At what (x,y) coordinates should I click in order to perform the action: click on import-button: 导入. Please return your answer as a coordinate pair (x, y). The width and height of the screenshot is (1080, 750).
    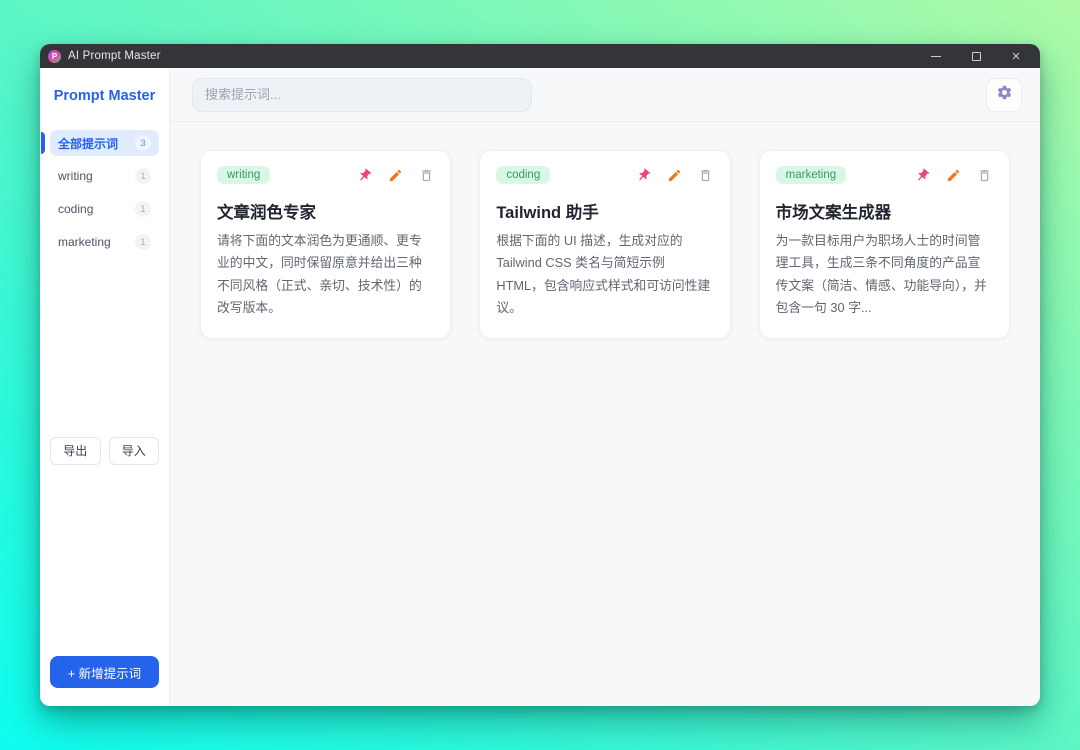
    Looking at the image, I should click on (133, 450).